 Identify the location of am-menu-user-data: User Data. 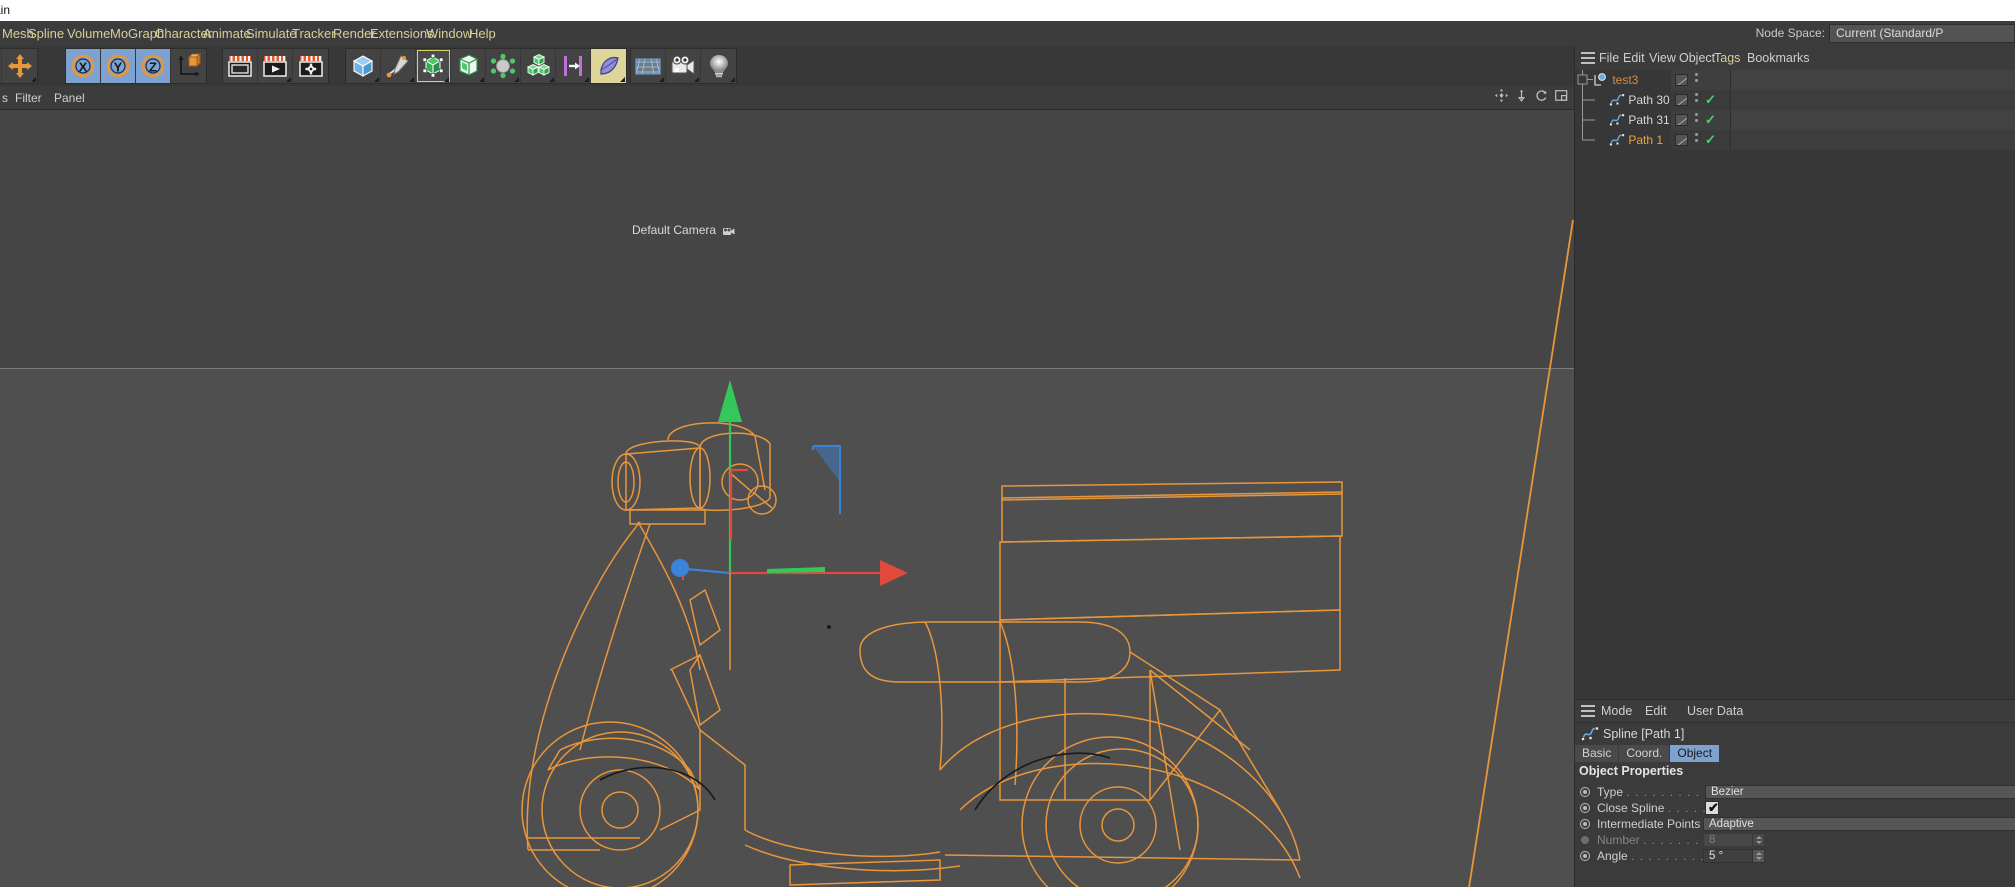
(1715, 711).